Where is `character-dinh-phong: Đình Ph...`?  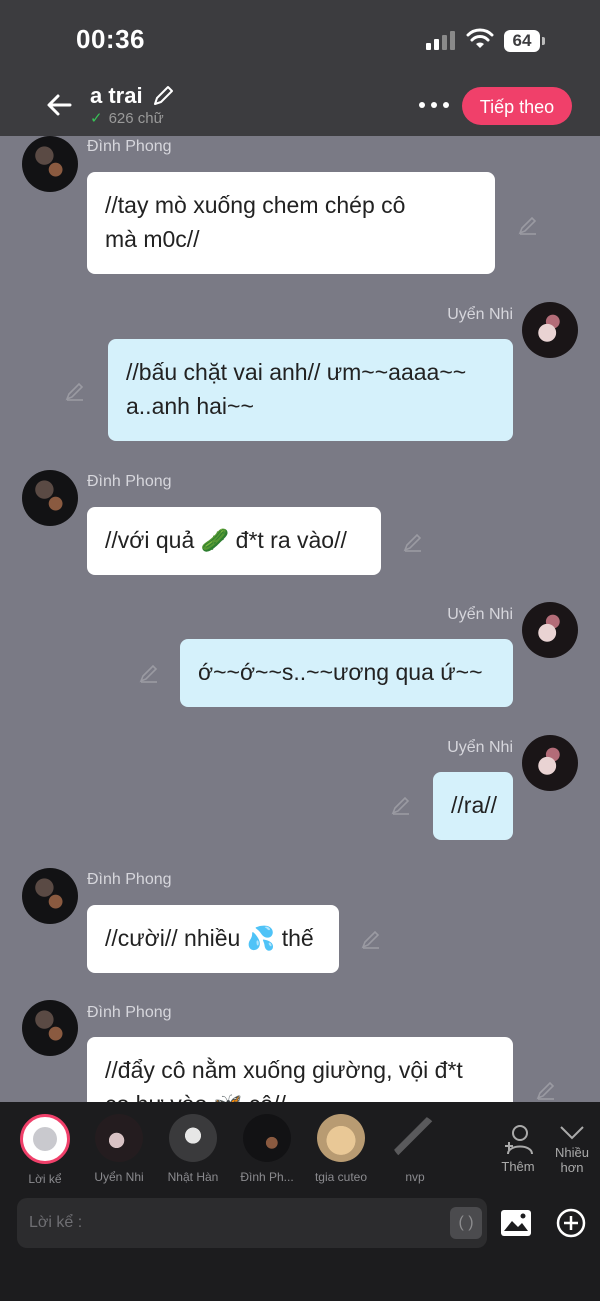
character-dinh-phong: Đình Ph... is located at coordinates (267, 1149).